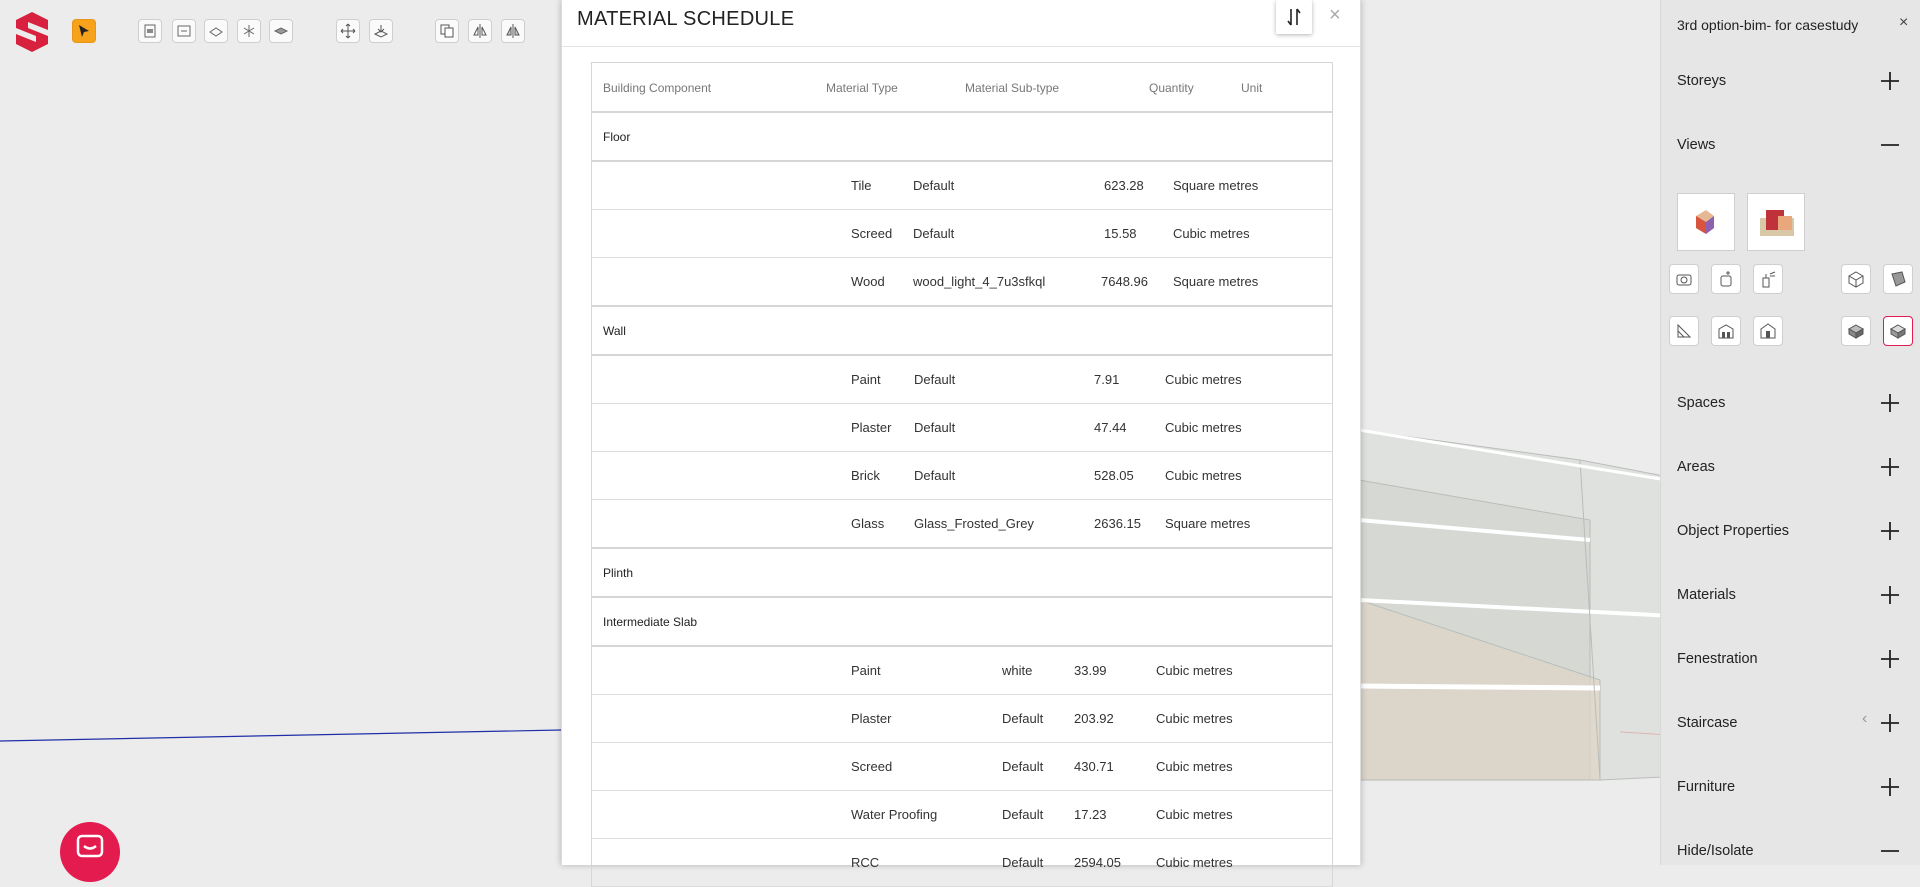  What do you see at coordinates (1898, 279) in the screenshot?
I see `cutaway-button` at bounding box center [1898, 279].